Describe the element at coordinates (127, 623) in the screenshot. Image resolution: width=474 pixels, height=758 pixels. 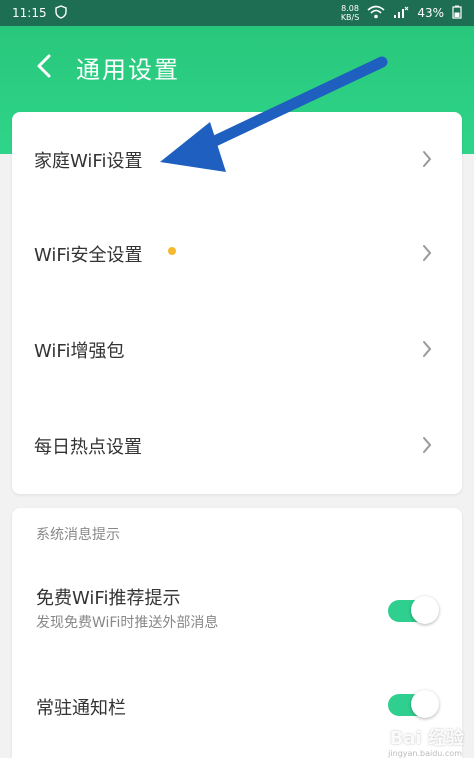
I see `option-subtitle: 发现免费WiFi时推送外部消息` at that location.